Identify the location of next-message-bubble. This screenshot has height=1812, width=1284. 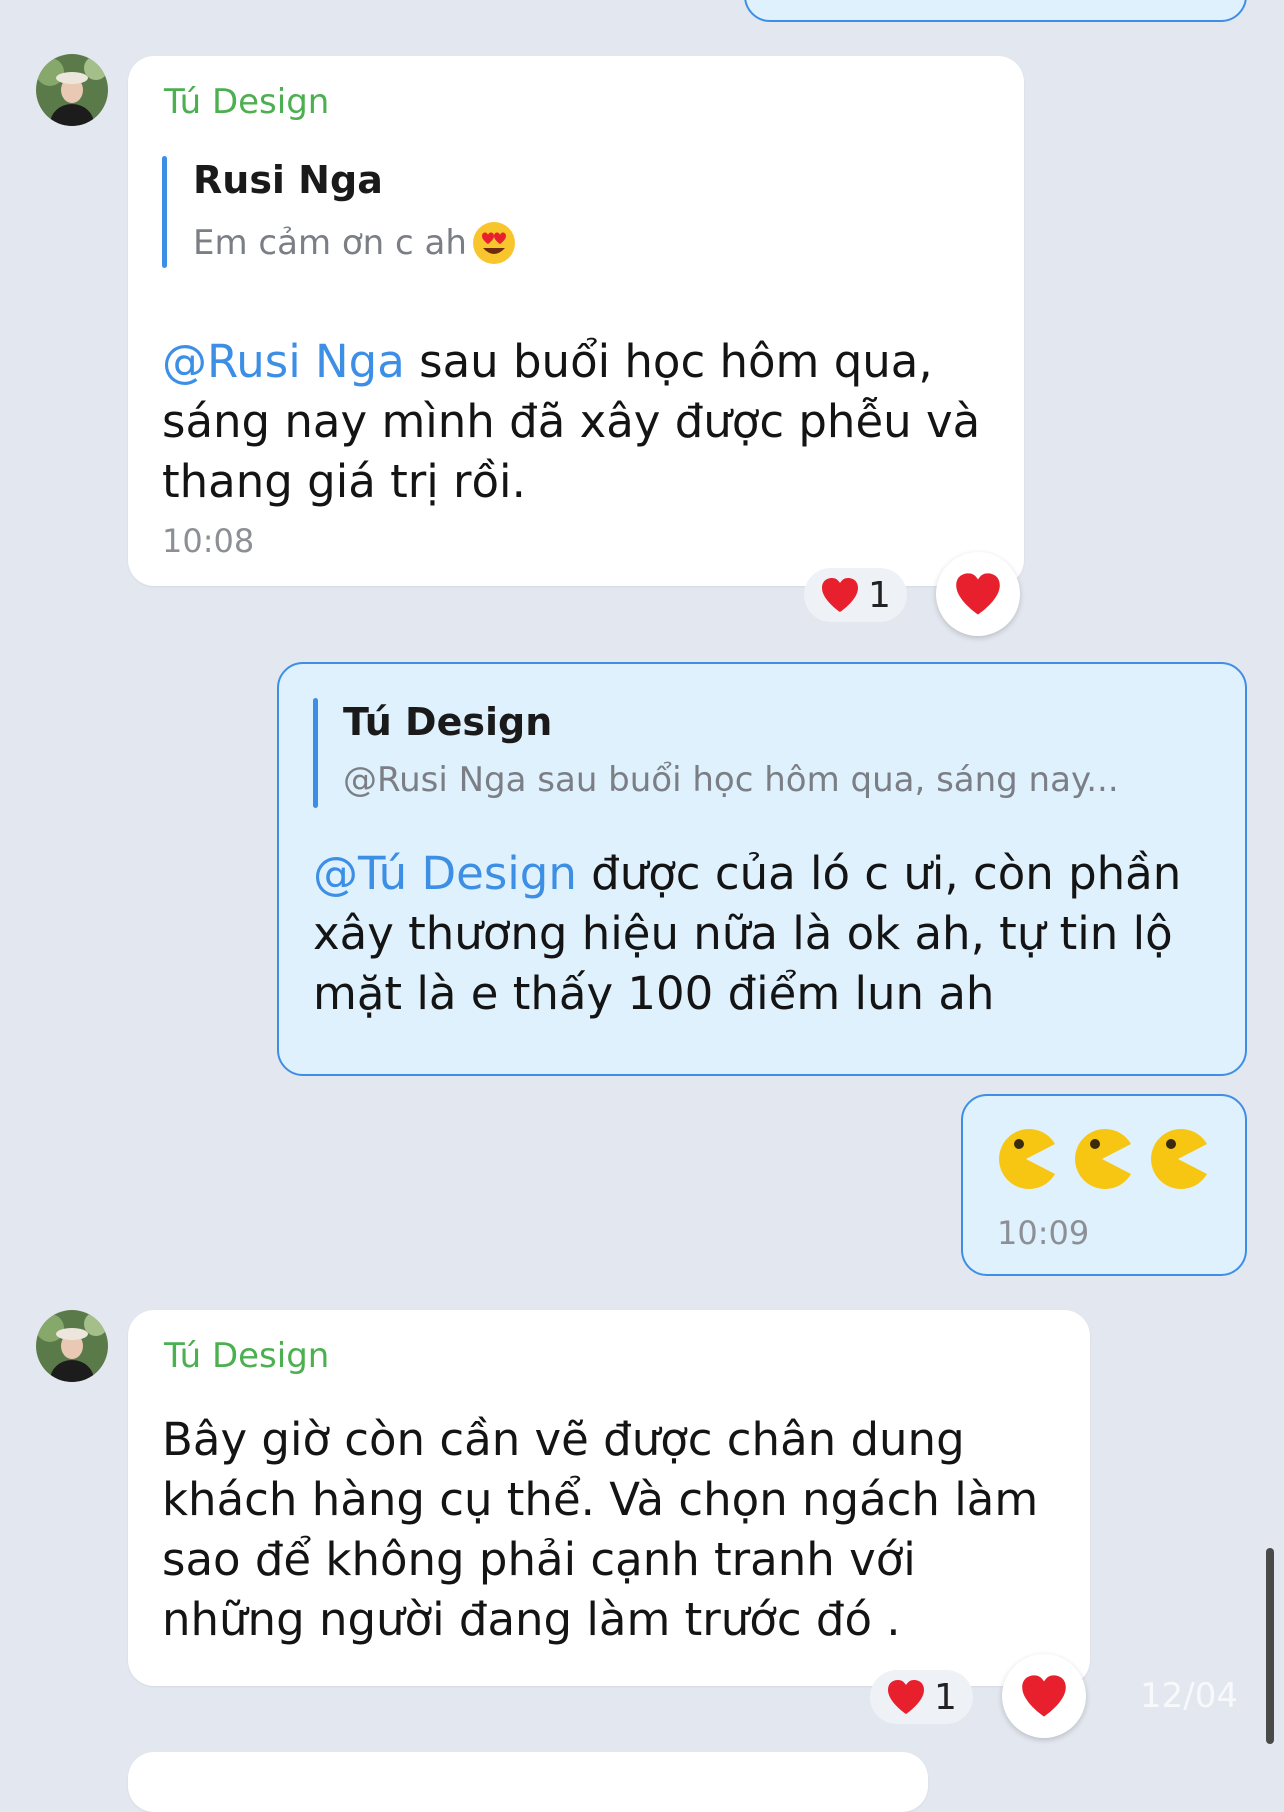
(528, 1782).